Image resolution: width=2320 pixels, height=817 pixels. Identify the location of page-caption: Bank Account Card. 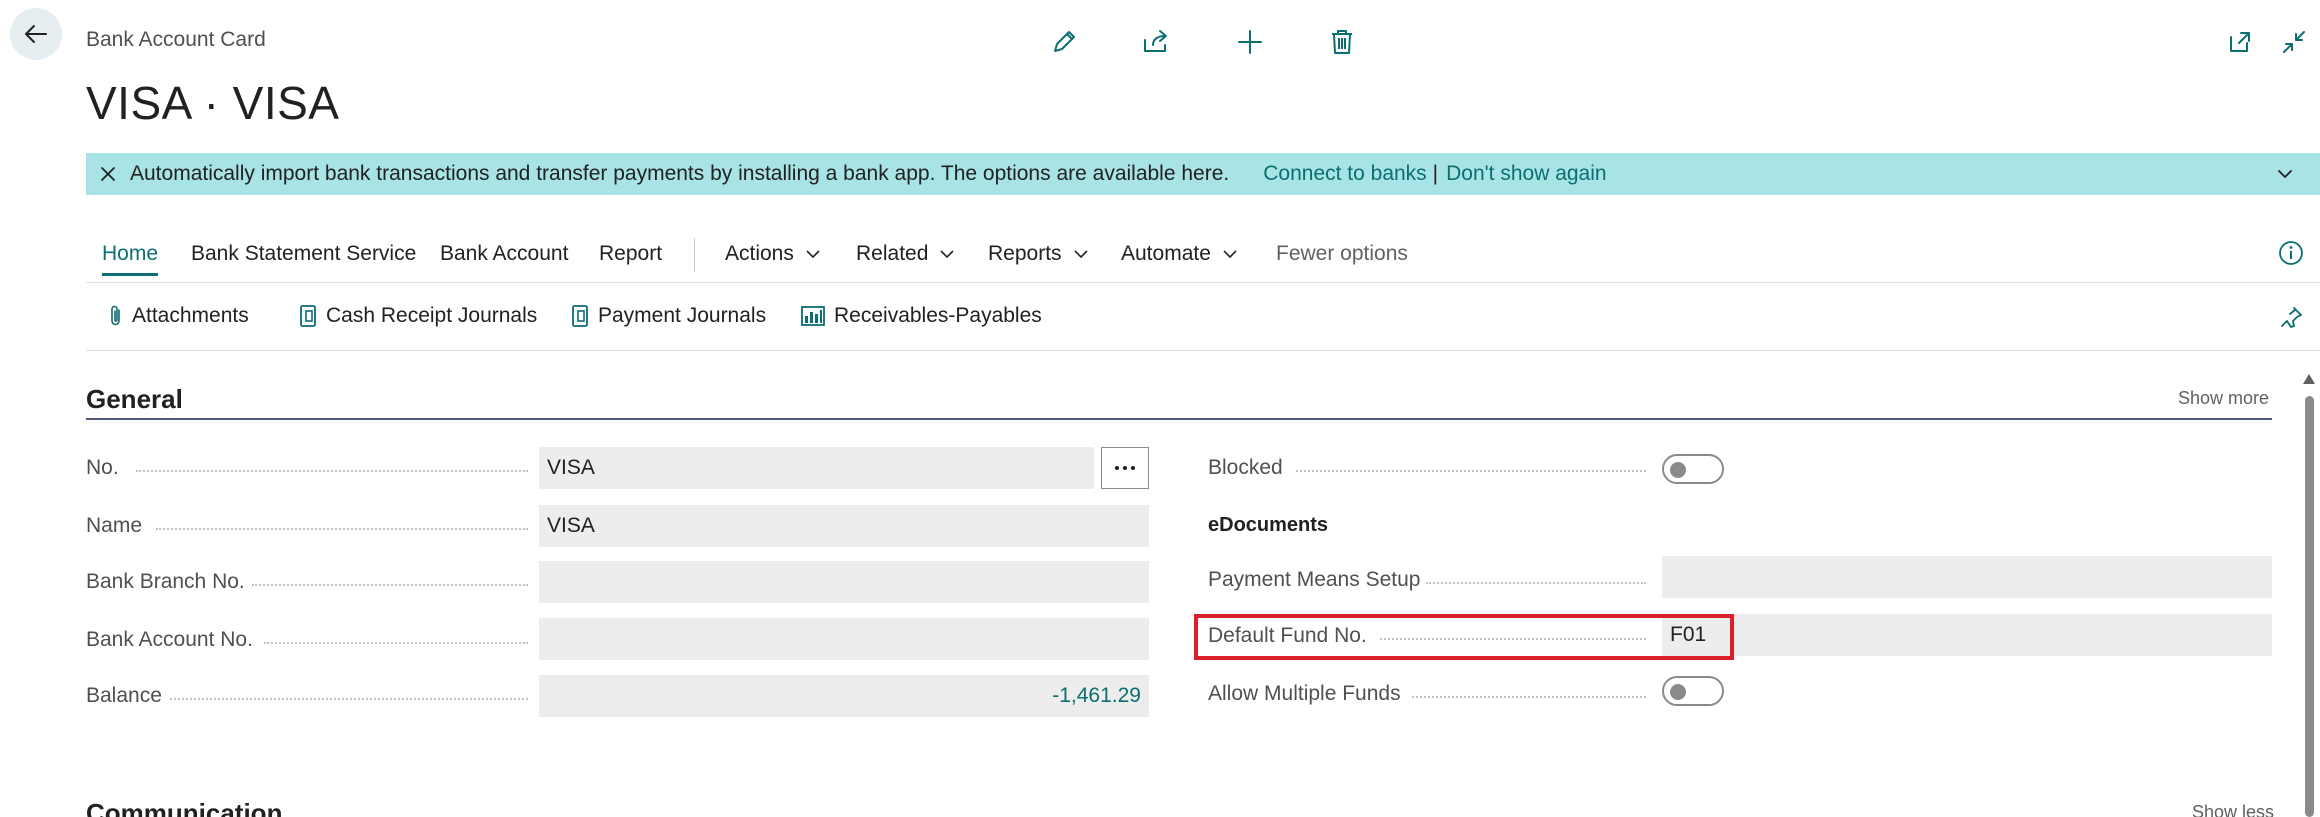
(176, 39).